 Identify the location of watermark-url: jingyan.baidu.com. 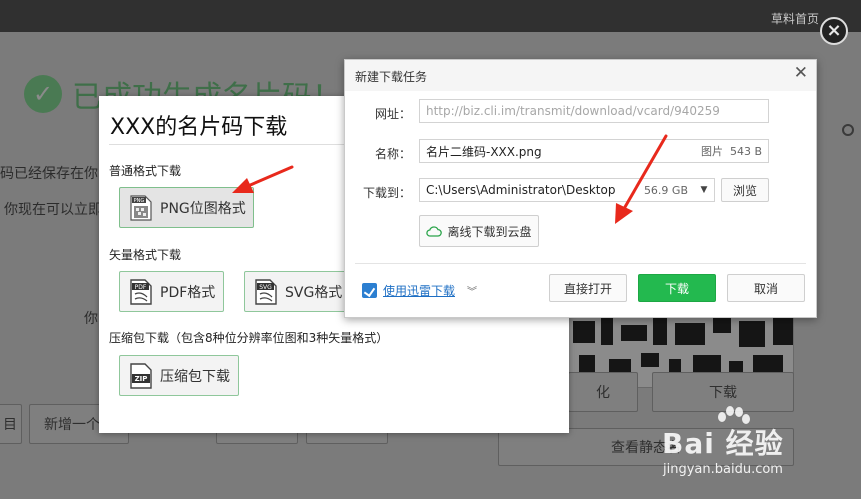
(723, 469).